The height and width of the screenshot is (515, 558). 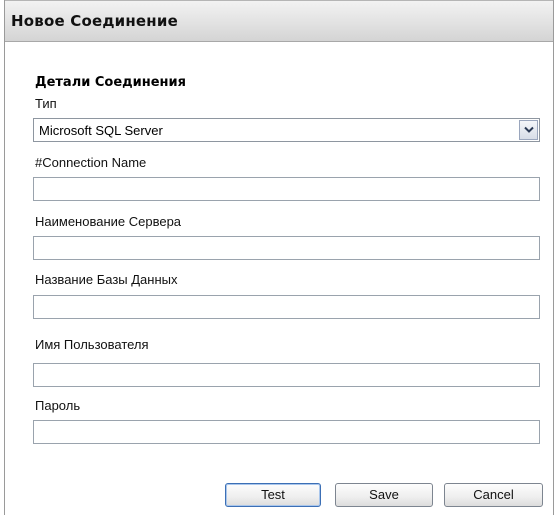 What do you see at coordinates (286, 375) in the screenshot?
I see `username-input` at bounding box center [286, 375].